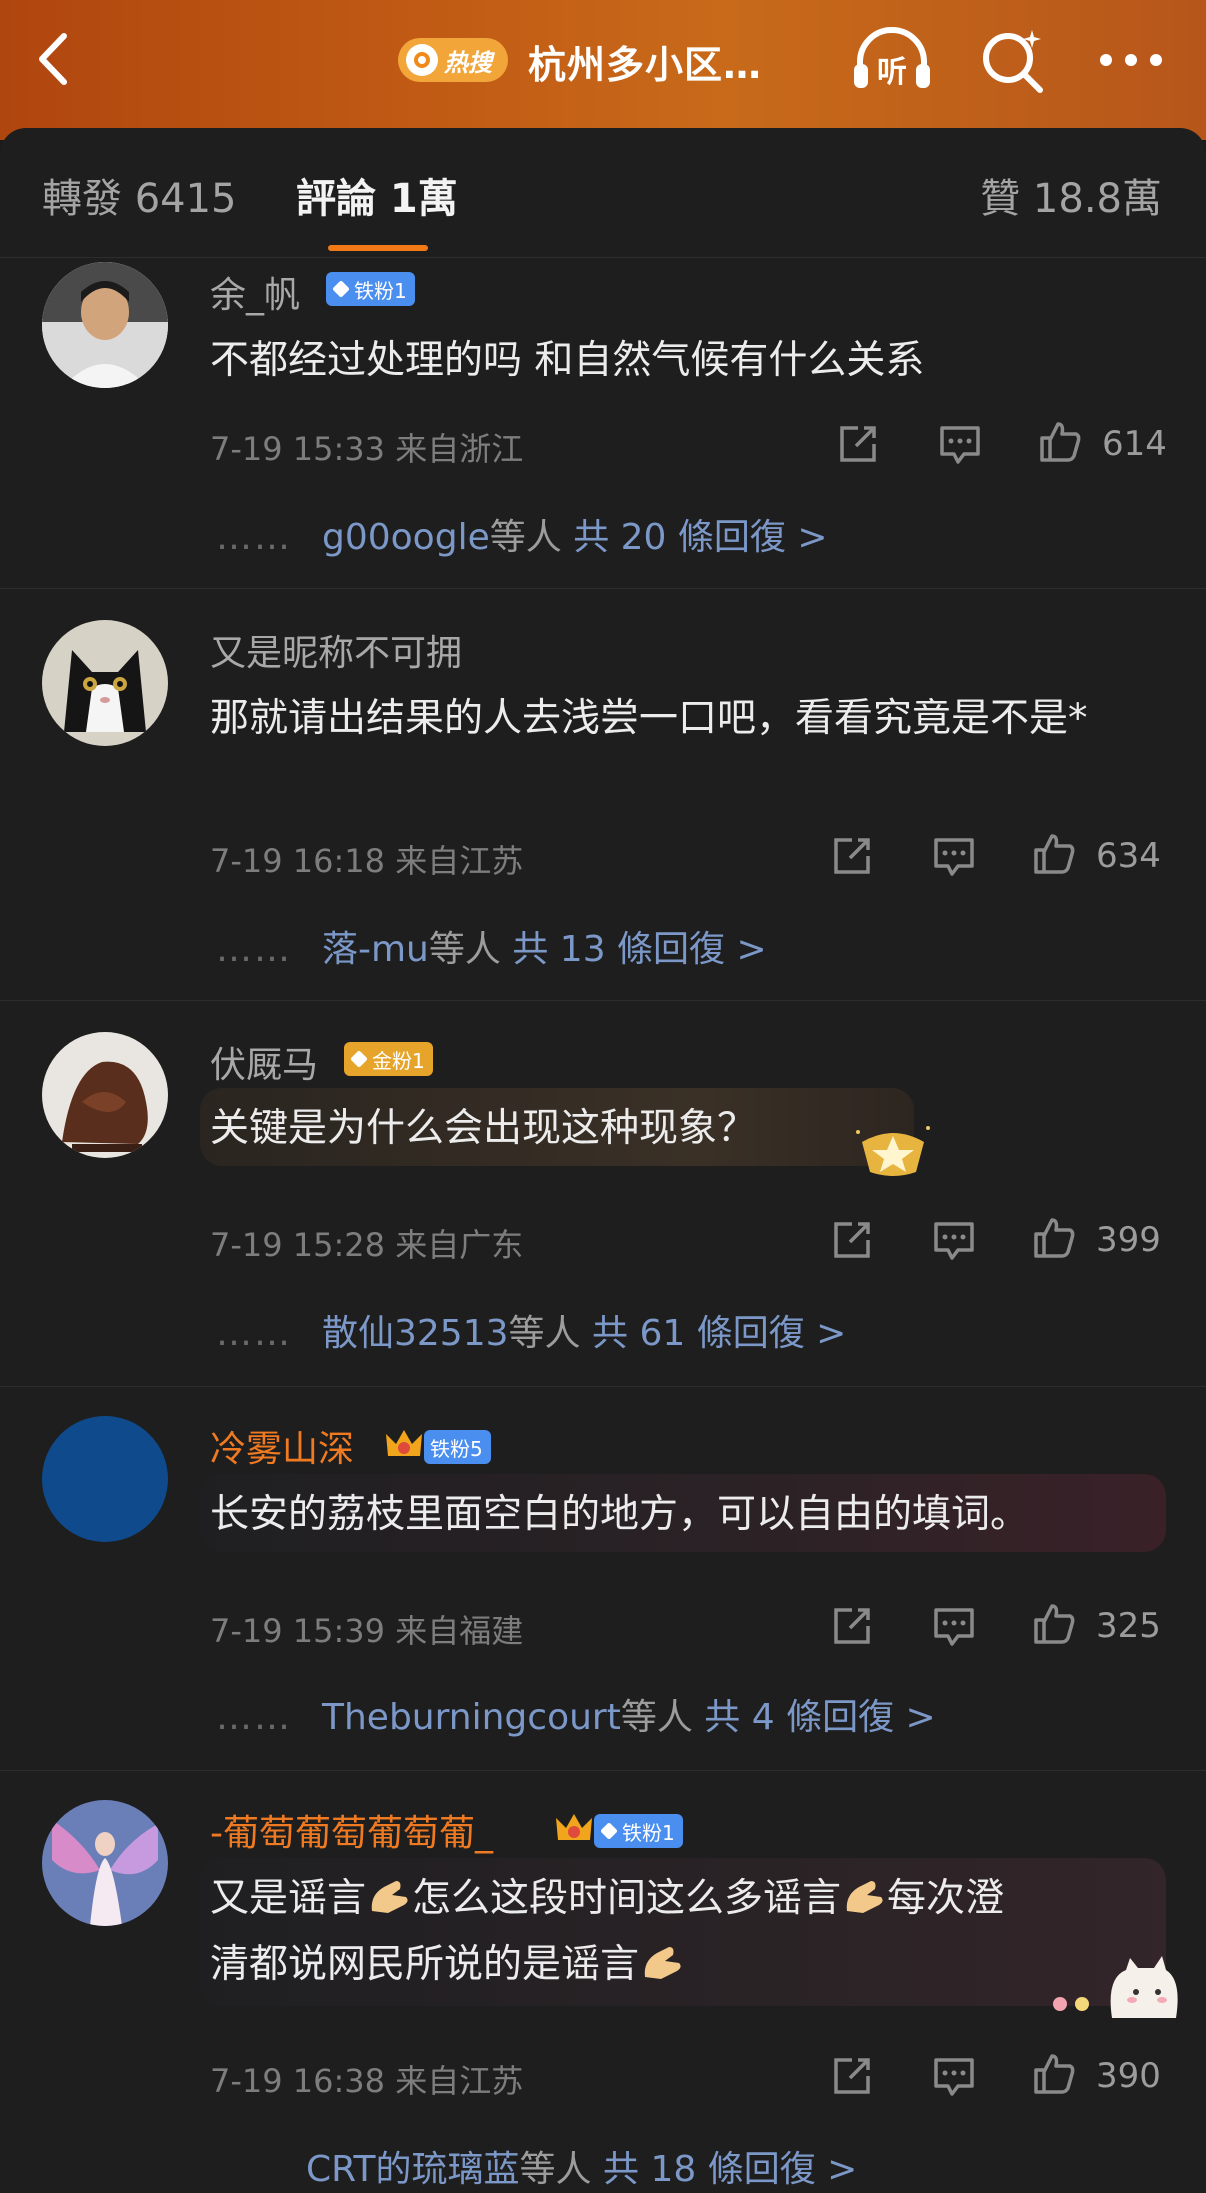 This screenshot has width=1206, height=2193. I want to click on view-replies-link: CRT的琉璃蓝等人 共 18 條回復 >, so click(536, 2166).